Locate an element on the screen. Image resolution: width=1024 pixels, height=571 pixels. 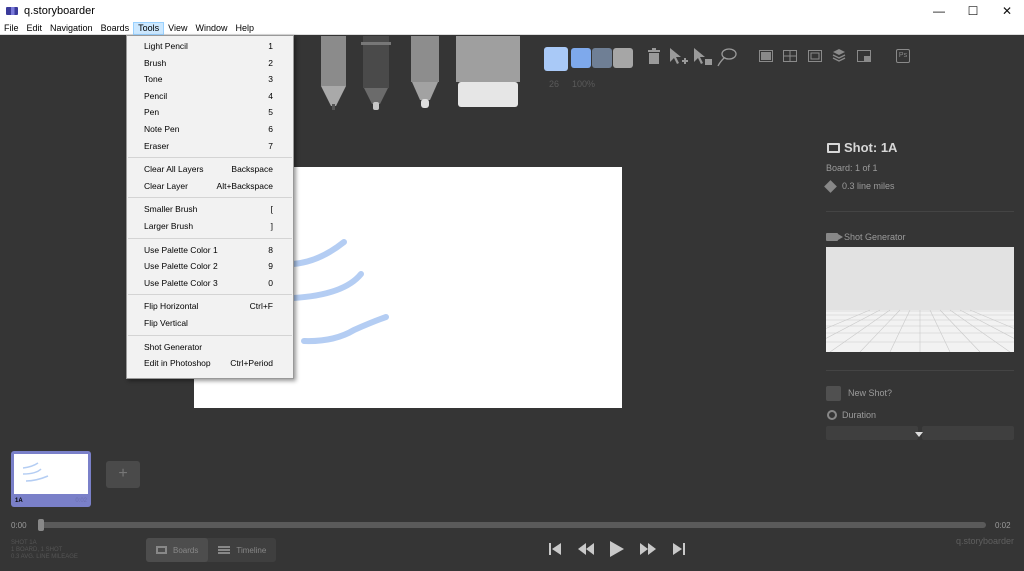
menu-item-shortcut: 6 is located at coordinates (270, 128).